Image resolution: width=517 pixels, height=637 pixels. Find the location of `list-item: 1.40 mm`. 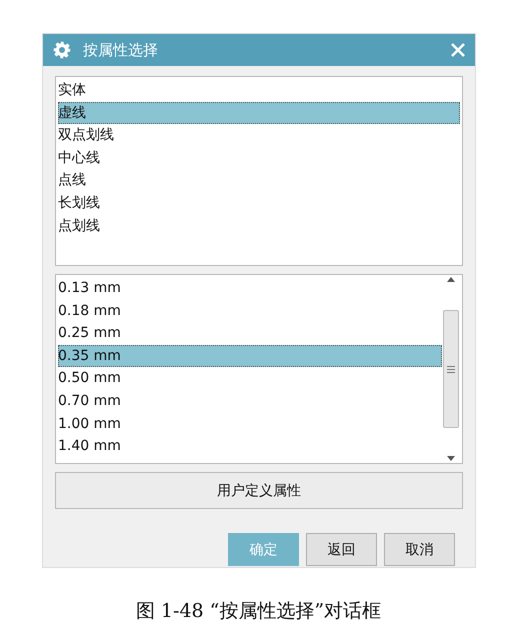

list-item: 1.40 mm is located at coordinates (250, 446).